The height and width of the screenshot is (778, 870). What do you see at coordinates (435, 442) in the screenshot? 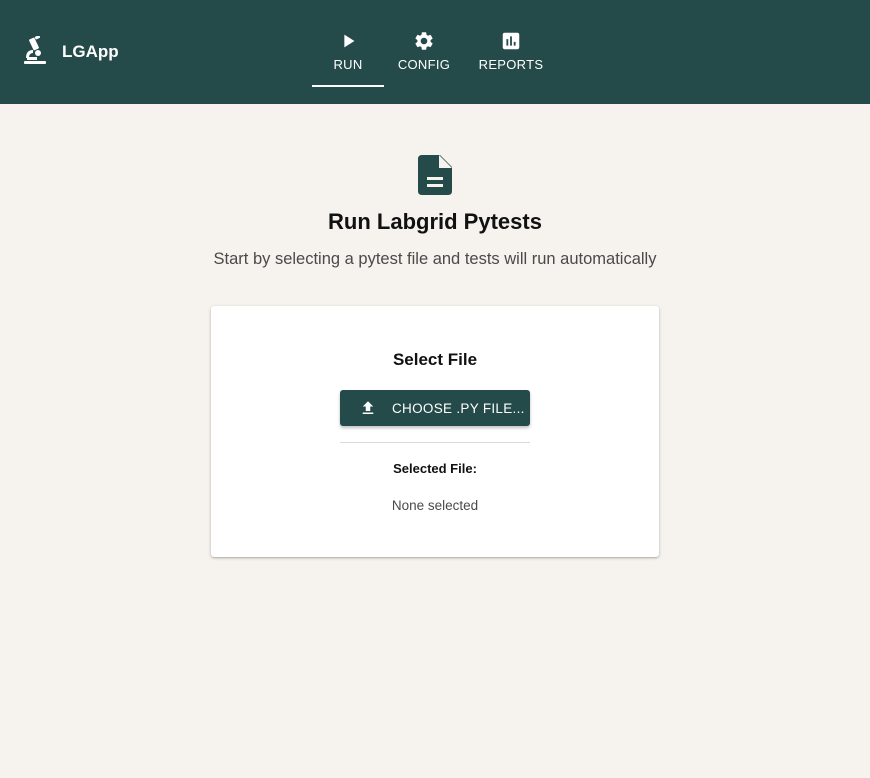
I see `divider` at bounding box center [435, 442].